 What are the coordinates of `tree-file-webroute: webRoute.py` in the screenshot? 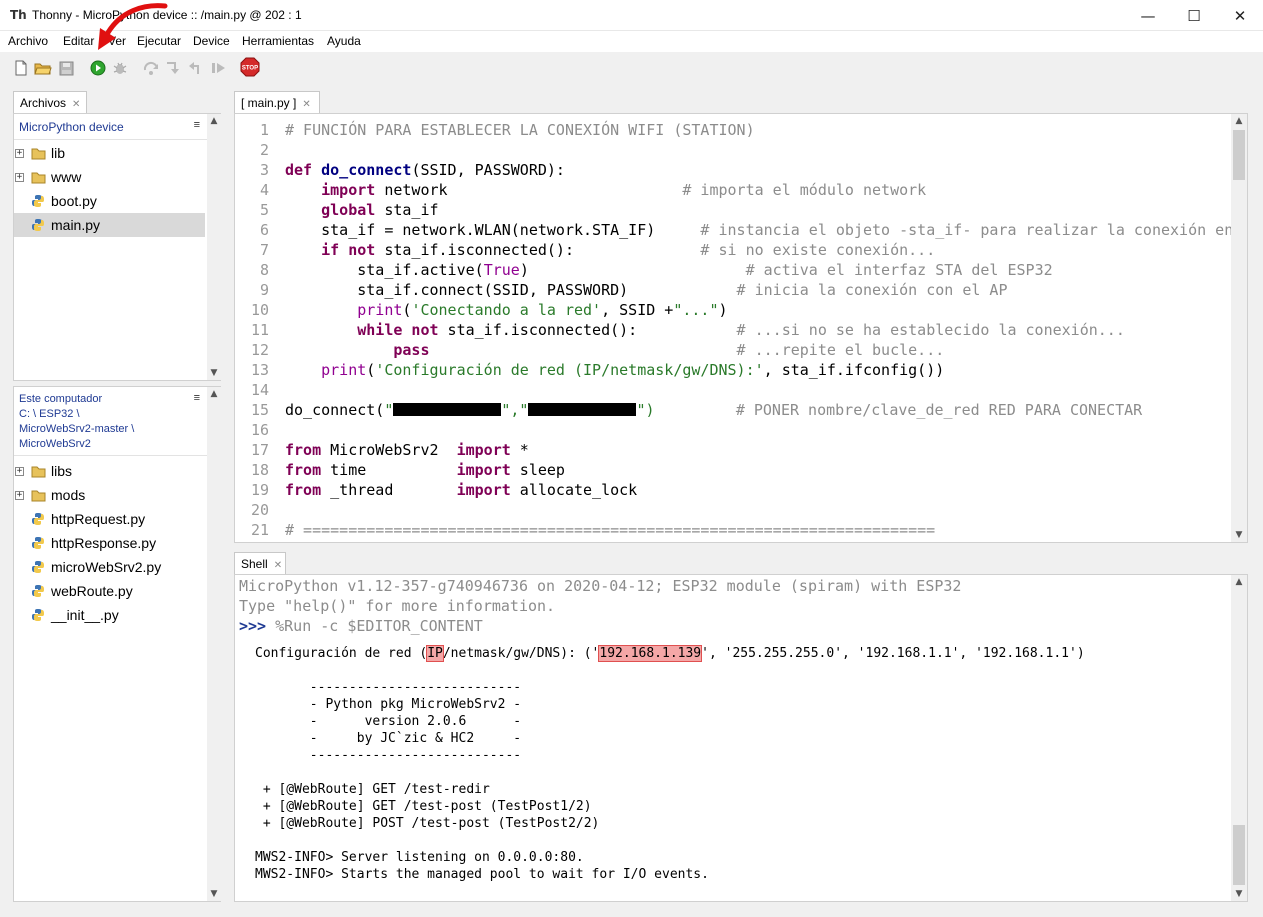 It's located at (109, 591).